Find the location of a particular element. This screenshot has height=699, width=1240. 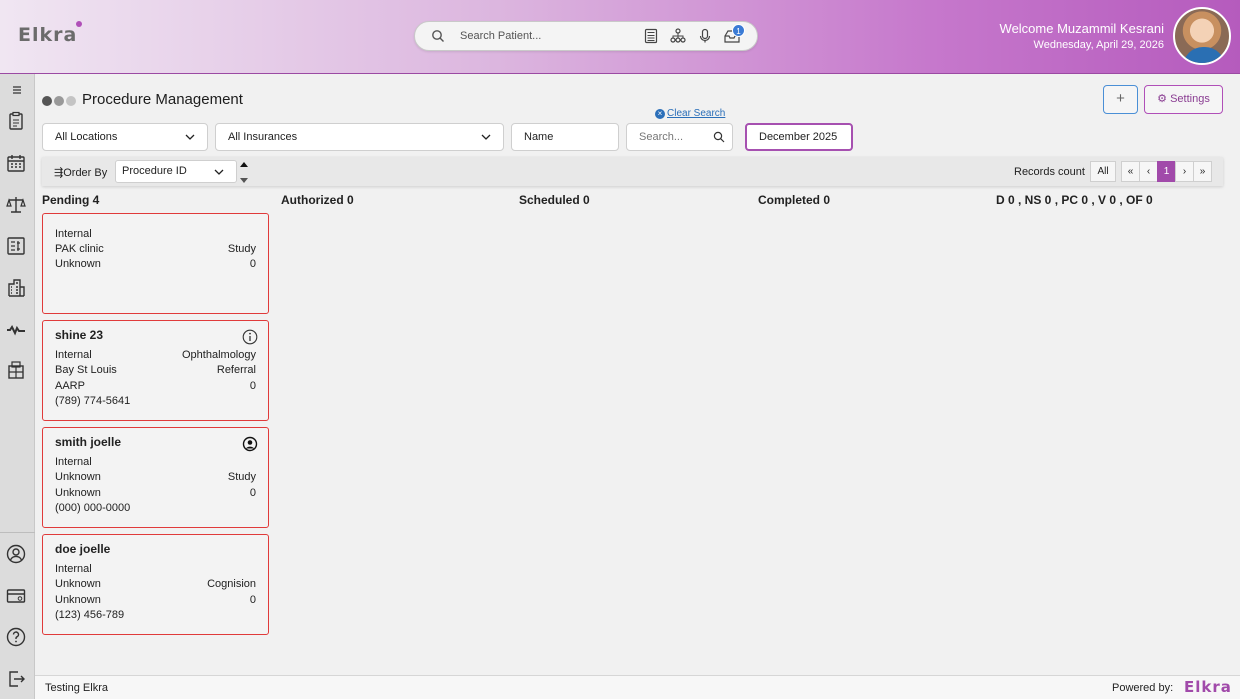

order-by-select: Procedure ID is located at coordinates (176, 171).